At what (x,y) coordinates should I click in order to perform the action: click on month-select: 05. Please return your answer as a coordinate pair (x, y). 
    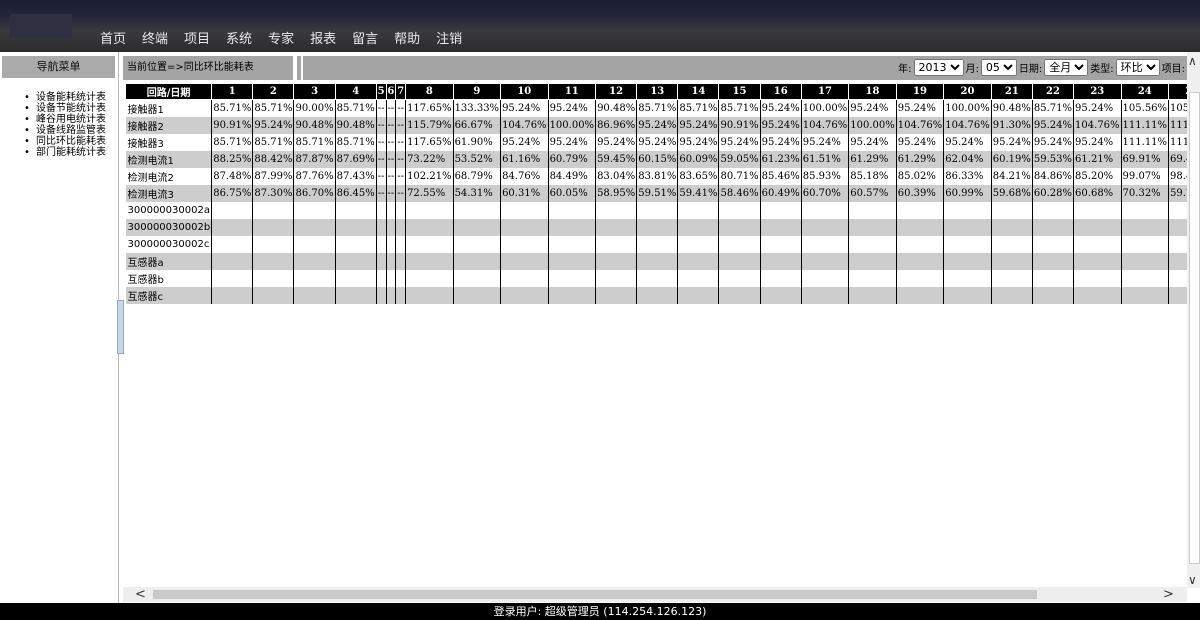
    Looking at the image, I should click on (998, 67).